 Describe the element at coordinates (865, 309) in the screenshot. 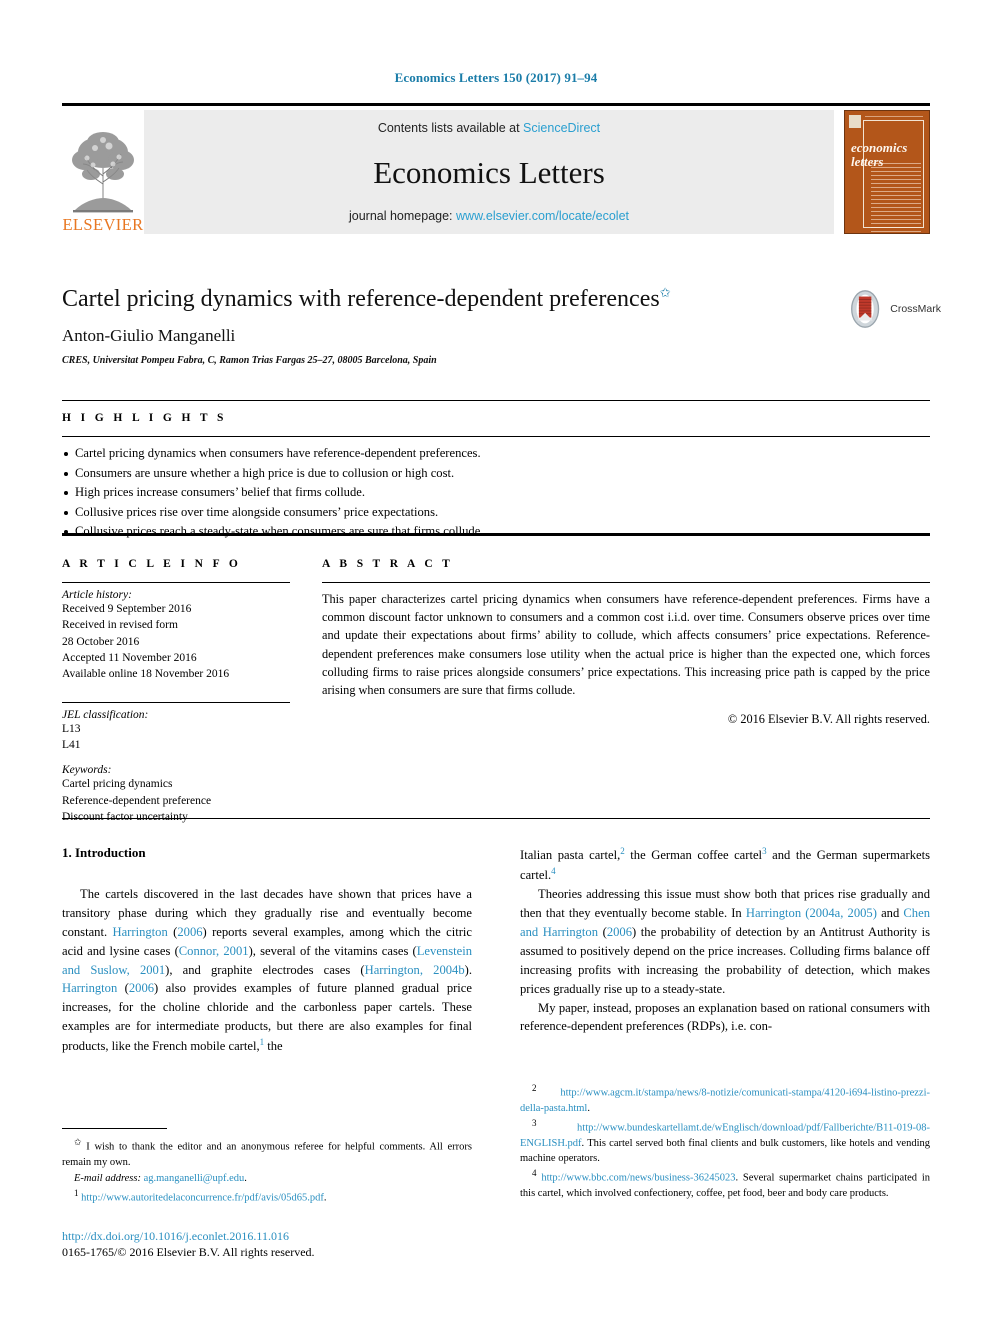

I see `crossmark-icon` at that location.